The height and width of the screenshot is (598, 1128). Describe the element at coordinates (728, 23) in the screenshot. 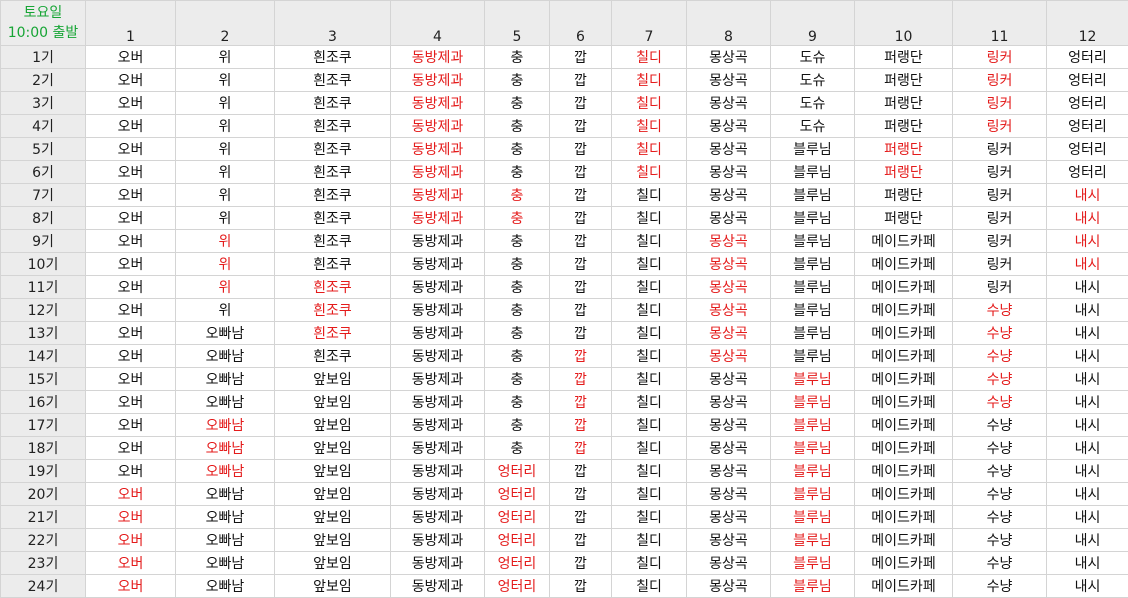

I see `column-header-8: 8` at that location.